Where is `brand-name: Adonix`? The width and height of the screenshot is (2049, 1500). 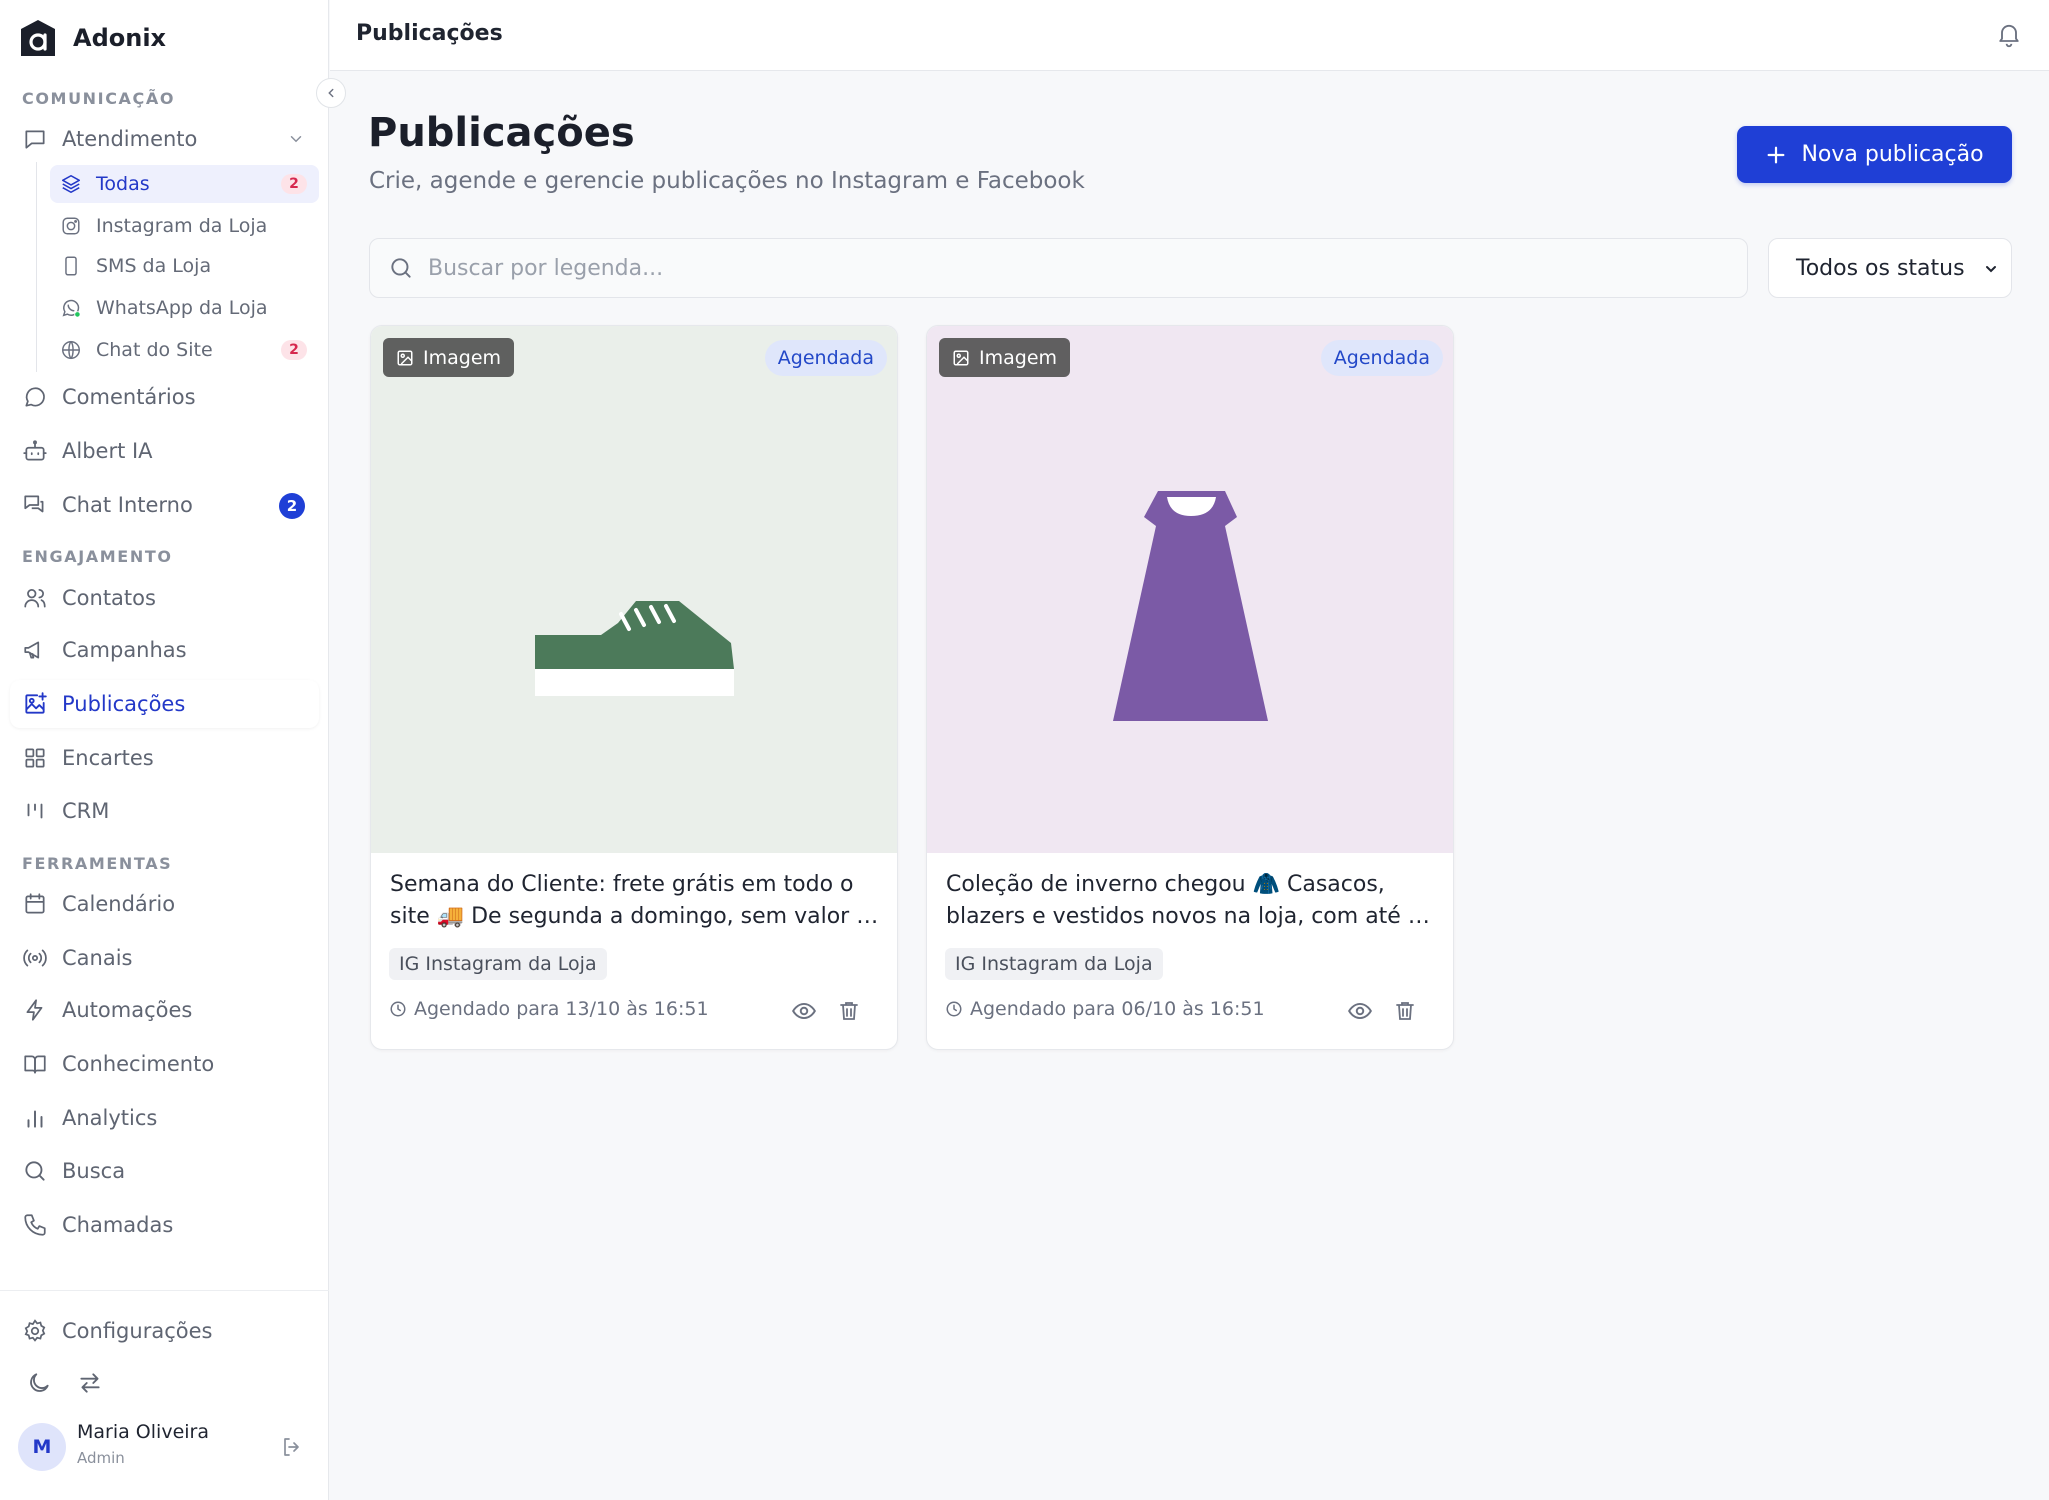 brand-name: Adonix is located at coordinates (120, 38).